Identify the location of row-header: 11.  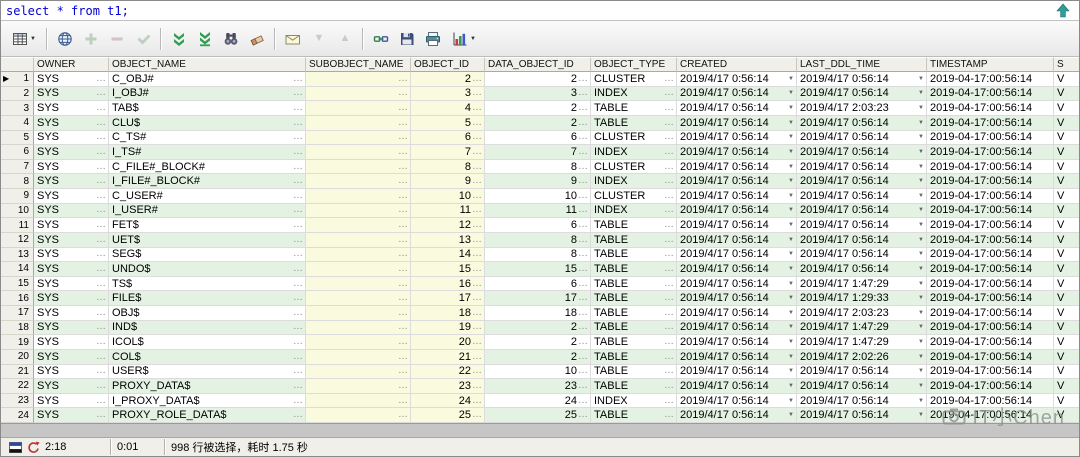
(17, 225).